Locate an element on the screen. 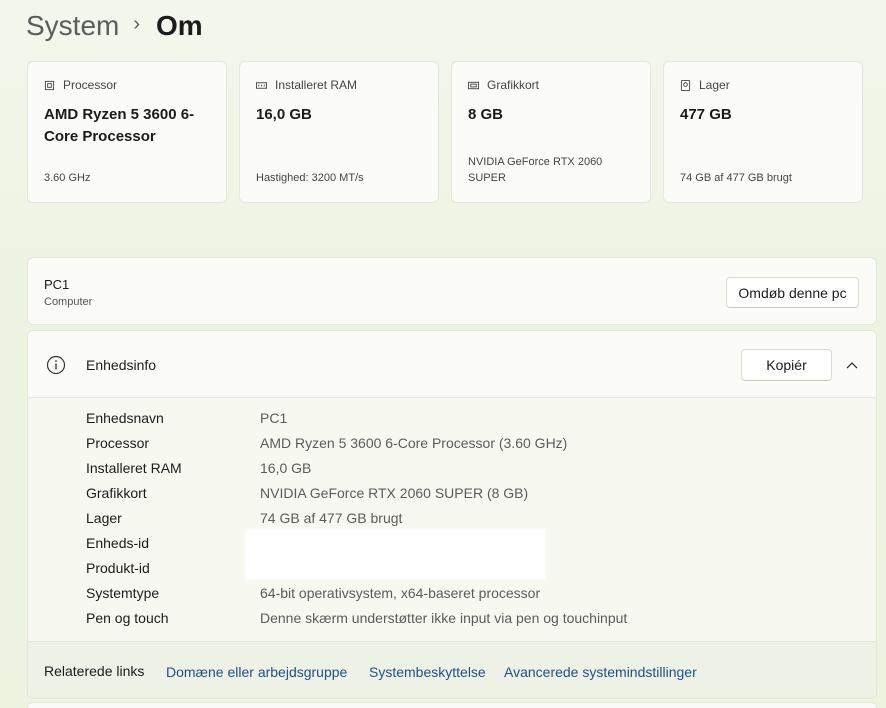  spec-value: NVIDIA GeForce RTX 2060 SUPER (8 GB) is located at coordinates (394, 493).